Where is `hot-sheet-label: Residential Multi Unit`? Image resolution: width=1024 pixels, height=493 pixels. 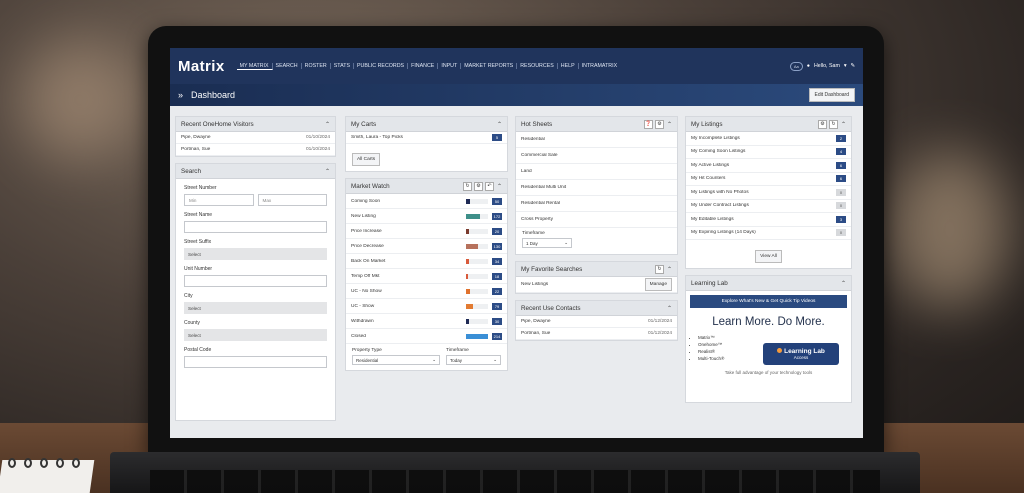 hot-sheet-label: Residential Multi Unit is located at coordinates (544, 187).